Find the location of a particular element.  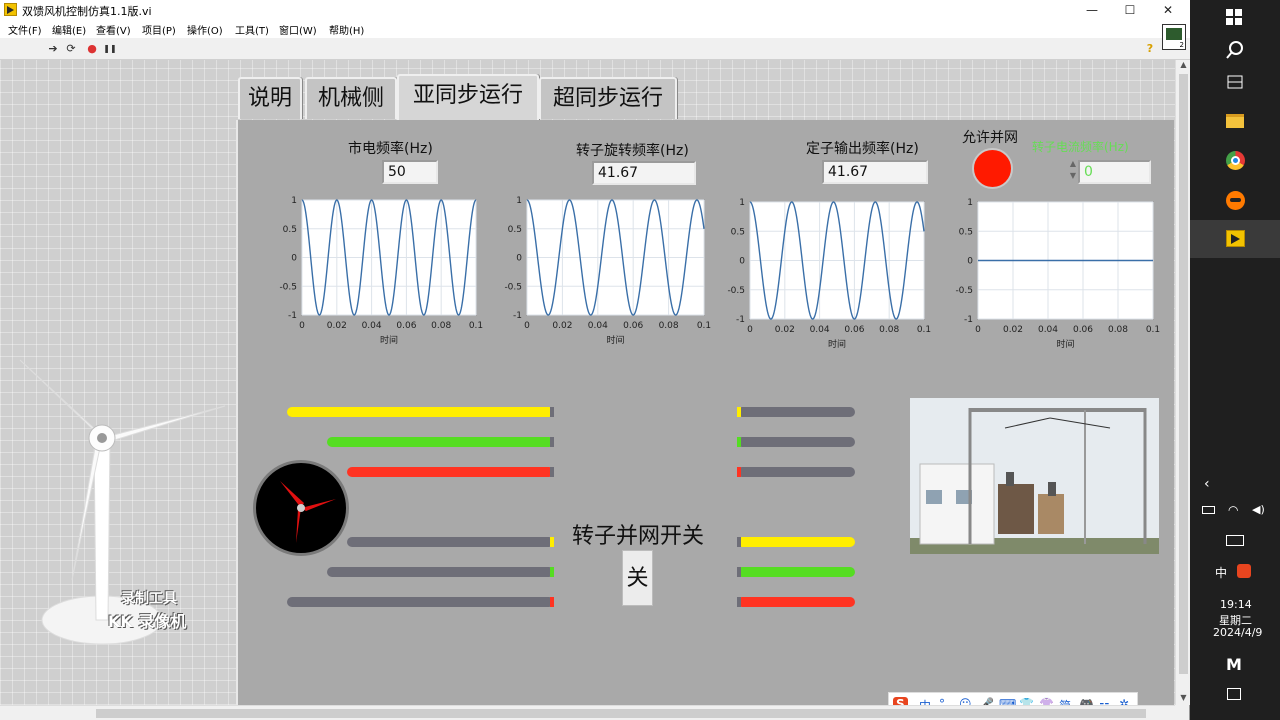

window-title: 双馈风机控制仿真1.1版.vi is located at coordinates (87, 11).